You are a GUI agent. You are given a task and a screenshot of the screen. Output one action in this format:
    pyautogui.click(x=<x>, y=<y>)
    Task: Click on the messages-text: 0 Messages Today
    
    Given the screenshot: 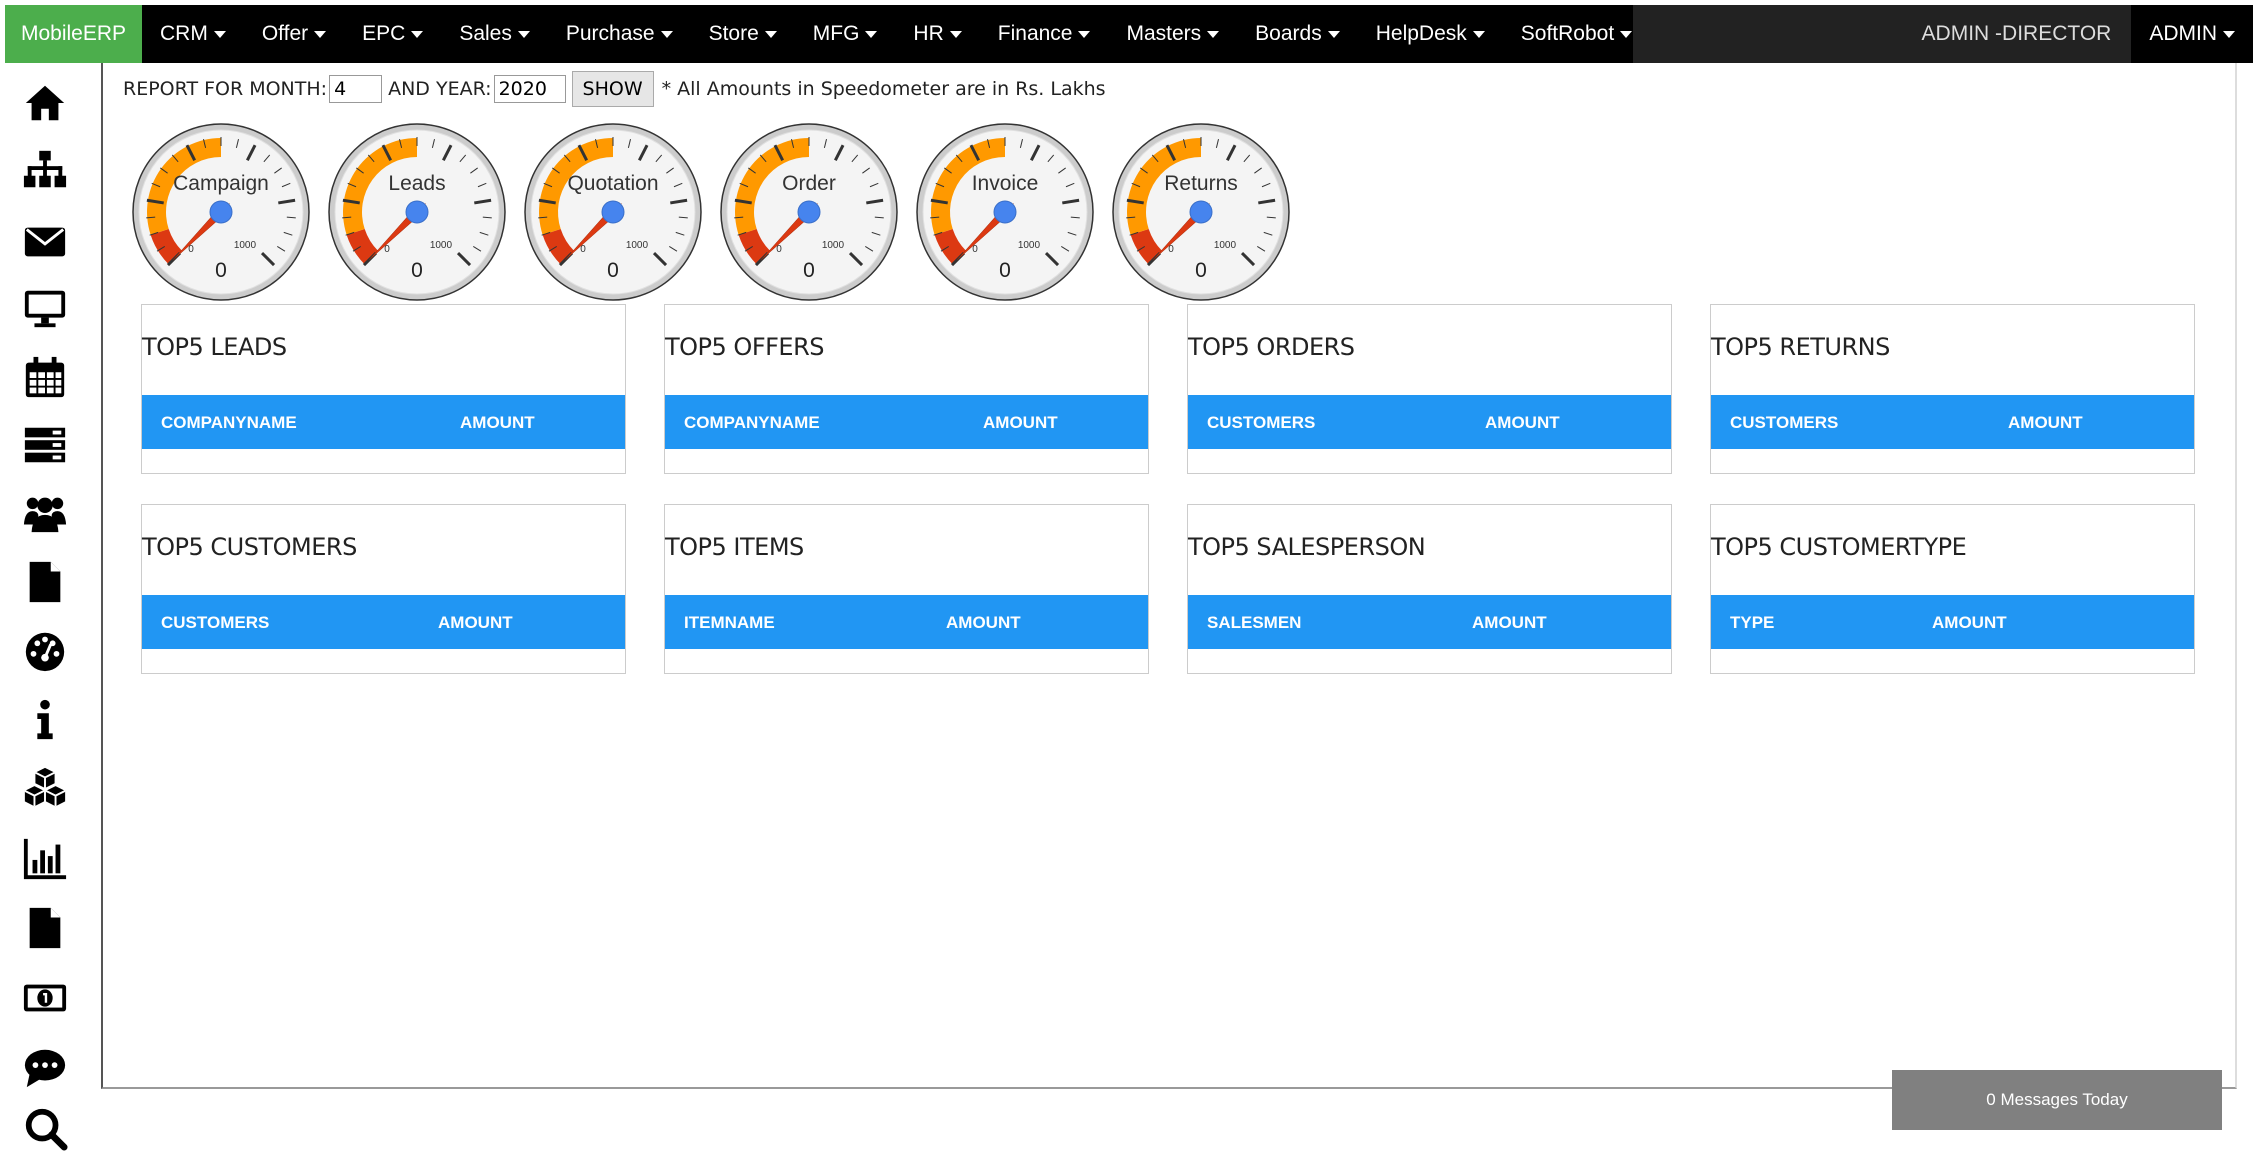 What is the action you would take?
    pyautogui.click(x=2057, y=1099)
    